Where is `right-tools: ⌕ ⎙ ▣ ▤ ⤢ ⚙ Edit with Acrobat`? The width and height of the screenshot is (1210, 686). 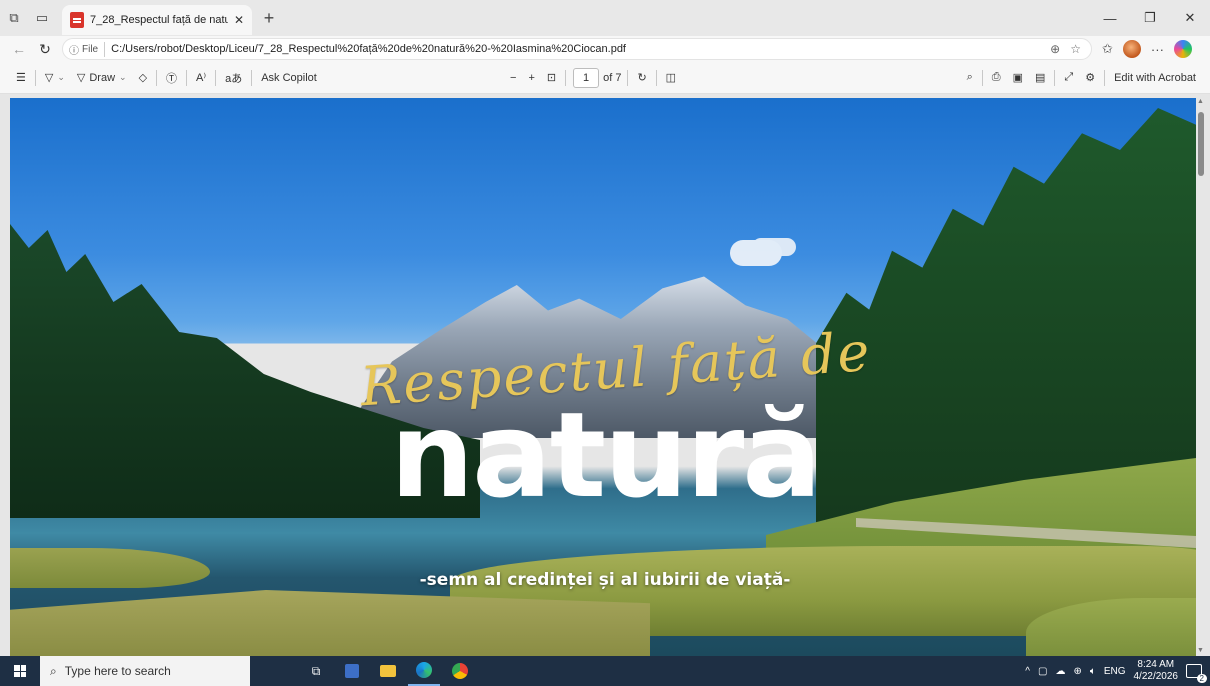
right-tools: ⌕ ⎙ ▣ ▤ ⤢ ⚙ Edit with Acrobat is located at coordinates (1081, 78).